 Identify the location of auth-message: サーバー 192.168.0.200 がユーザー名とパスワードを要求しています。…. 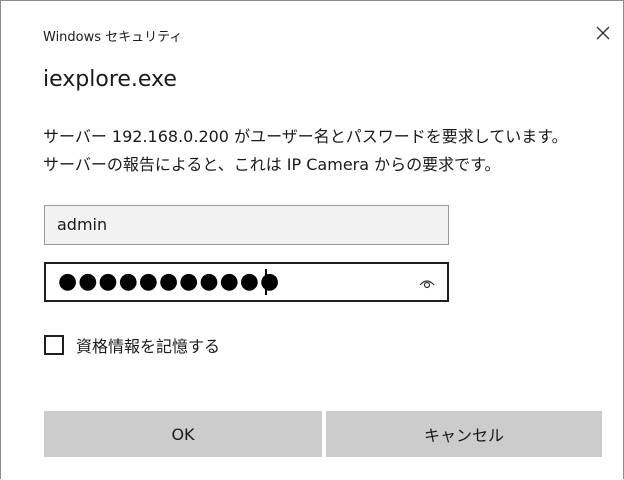
(323, 151).